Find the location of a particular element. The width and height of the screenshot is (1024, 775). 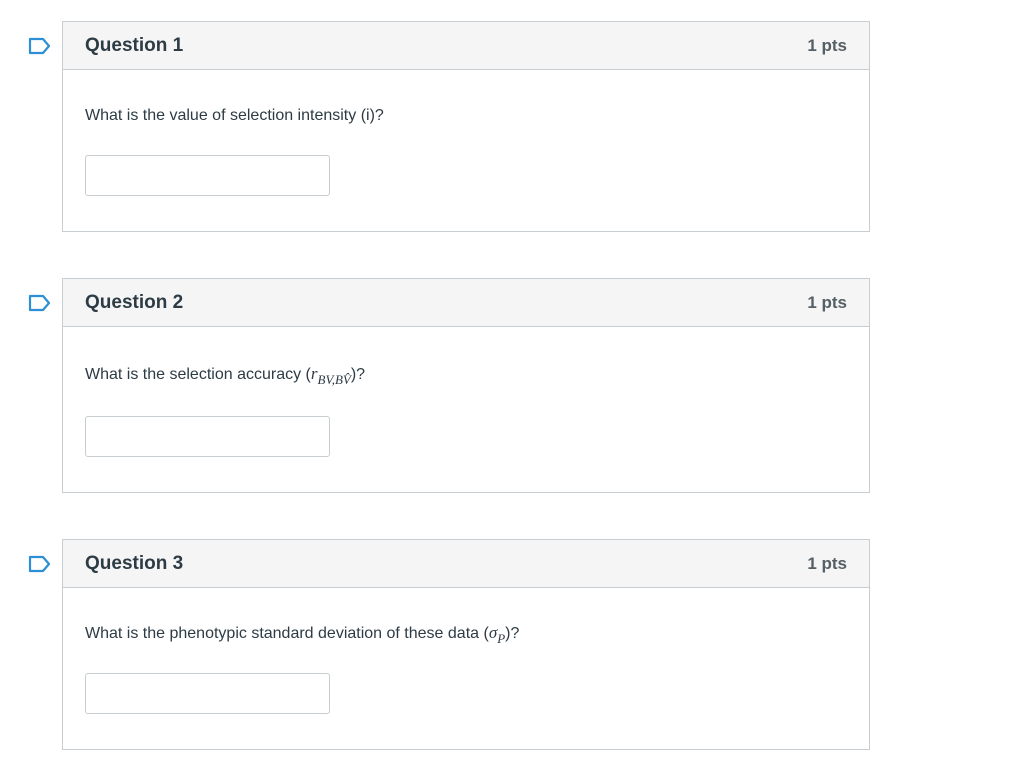

question-title: Question 2 is located at coordinates (134, 302).